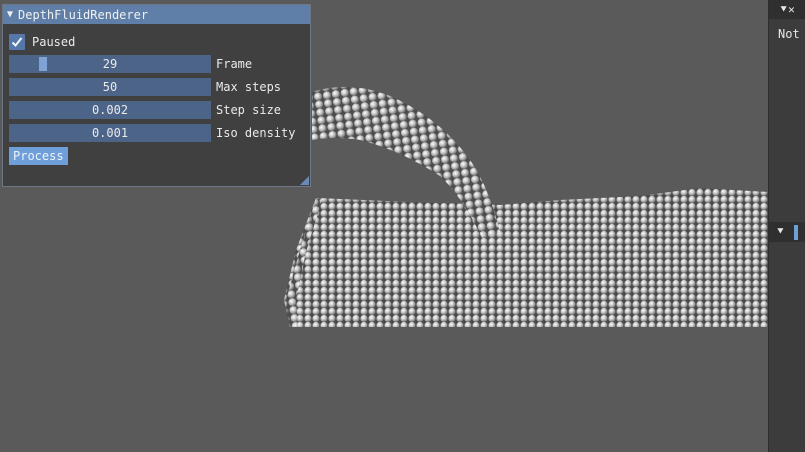 This screenshot has width=805, height=452. I want to click on max-steps-row: 50 Max steps, so click(145, 87).